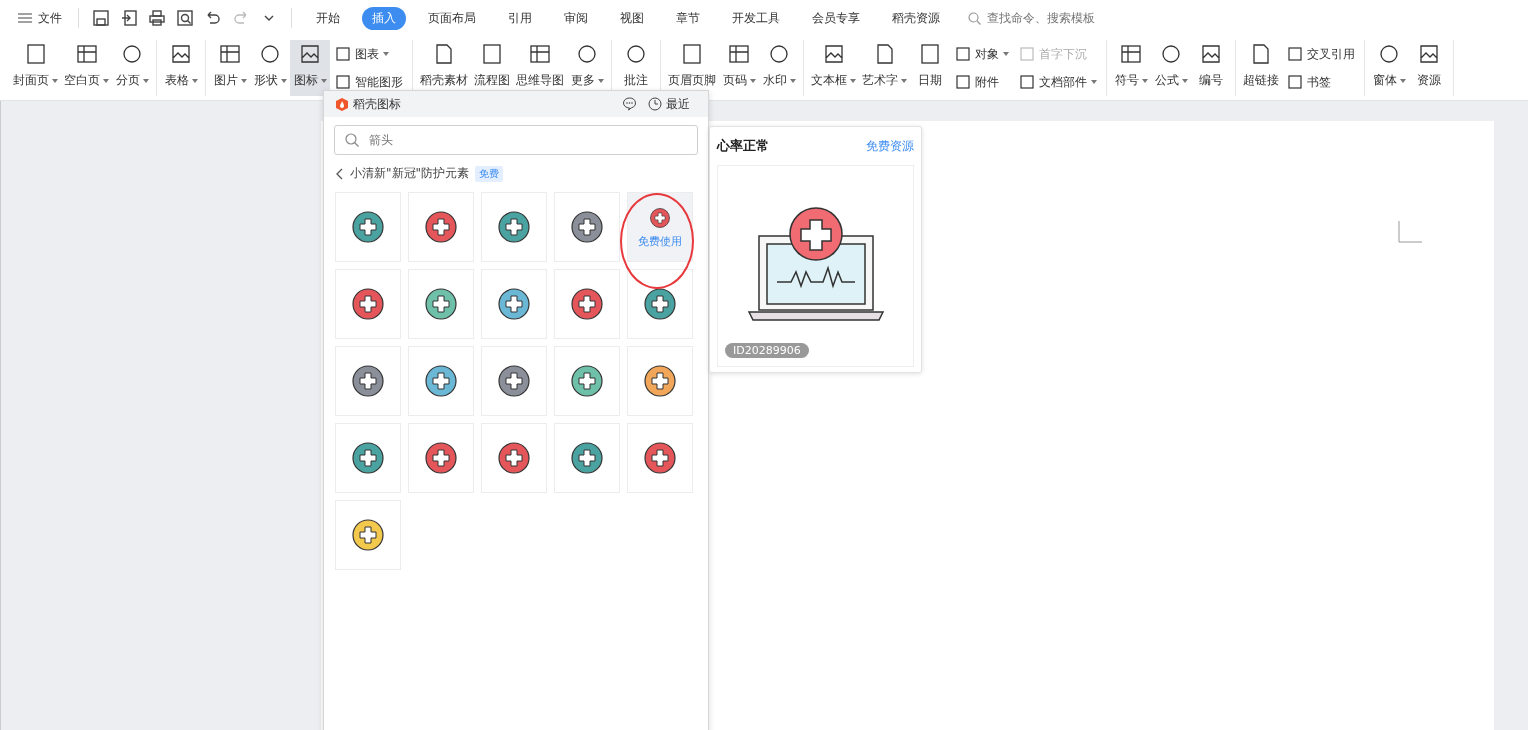  I want to click on ribbon-button: 图标, so click(310, 68).